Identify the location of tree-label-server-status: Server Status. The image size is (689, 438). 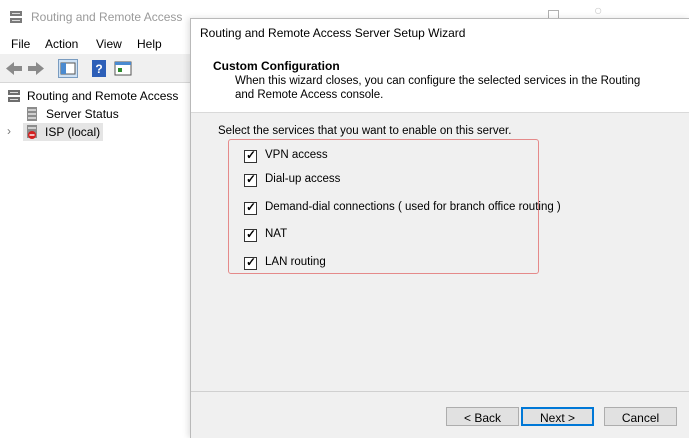
(82, 114).